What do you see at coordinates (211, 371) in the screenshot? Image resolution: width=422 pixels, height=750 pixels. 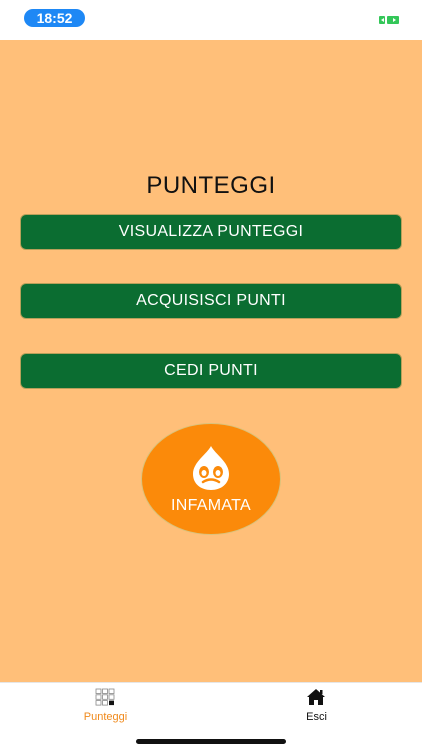 I see `give-points-button: CEDI PUNTI` at bounding box center [211, 371].